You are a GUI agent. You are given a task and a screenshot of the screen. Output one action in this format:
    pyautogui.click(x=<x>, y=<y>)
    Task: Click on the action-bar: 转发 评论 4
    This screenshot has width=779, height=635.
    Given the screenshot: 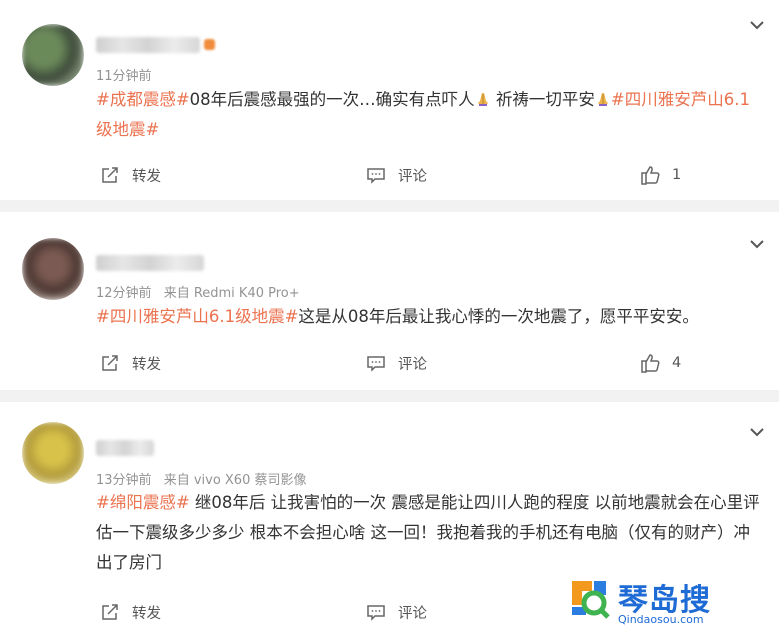 What is the action you would take?
    pyautogui.click(x=389, y=363)
    